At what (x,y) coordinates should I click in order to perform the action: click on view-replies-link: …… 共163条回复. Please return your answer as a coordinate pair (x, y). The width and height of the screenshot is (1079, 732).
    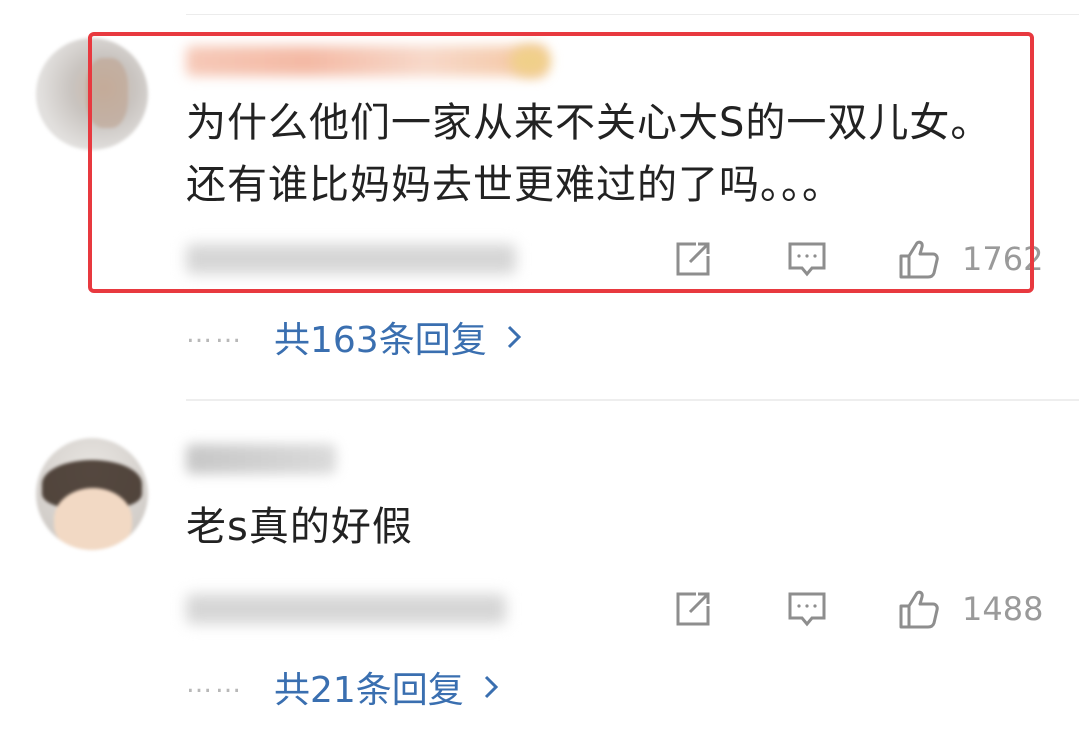
    Looking at the image, I should click on (354, 337).